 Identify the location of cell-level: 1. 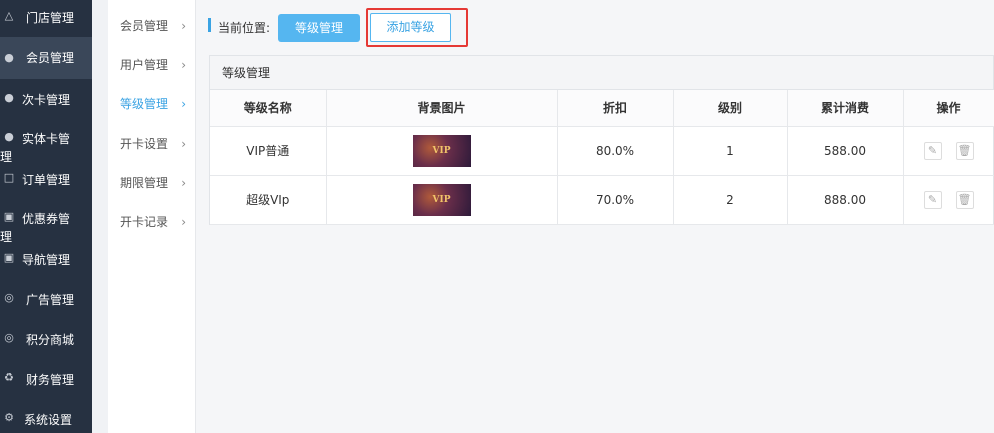
(730, 151).